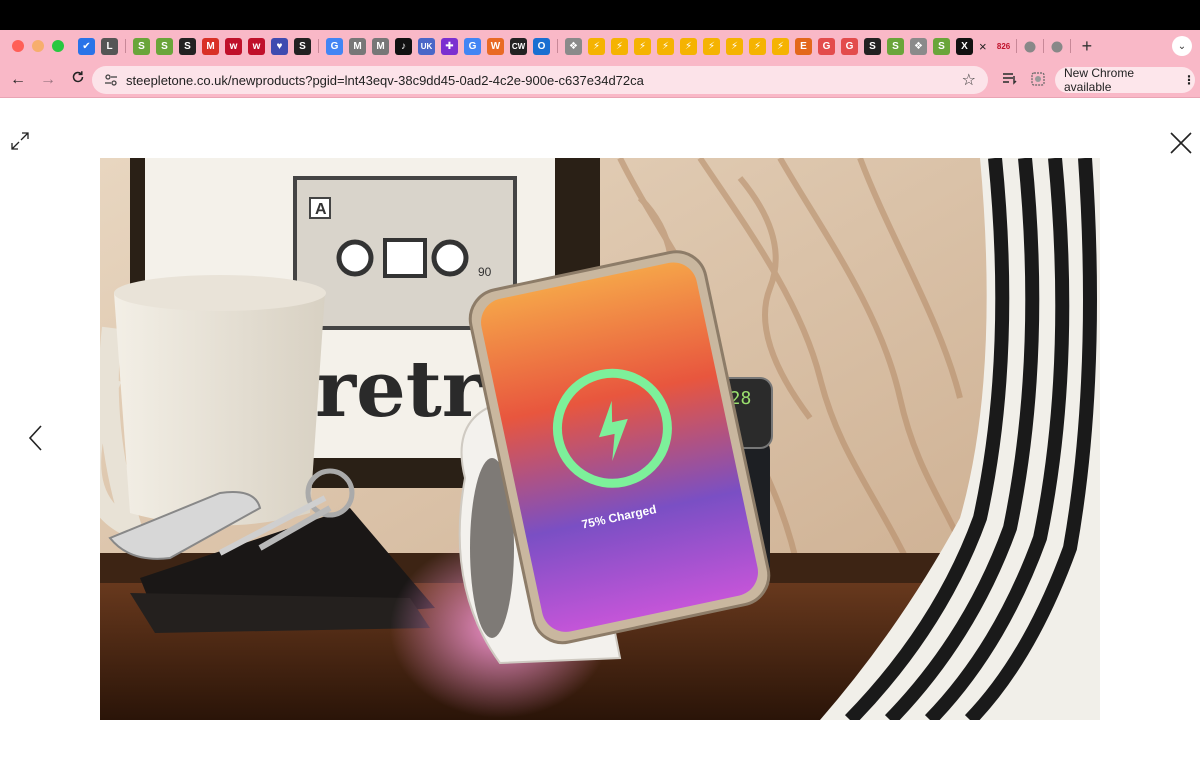 The image size is (1200, 779). Describe the element at coordinates (969, 80) in the screenshot. I see `bookmark-star-icon: ☆` at that location.